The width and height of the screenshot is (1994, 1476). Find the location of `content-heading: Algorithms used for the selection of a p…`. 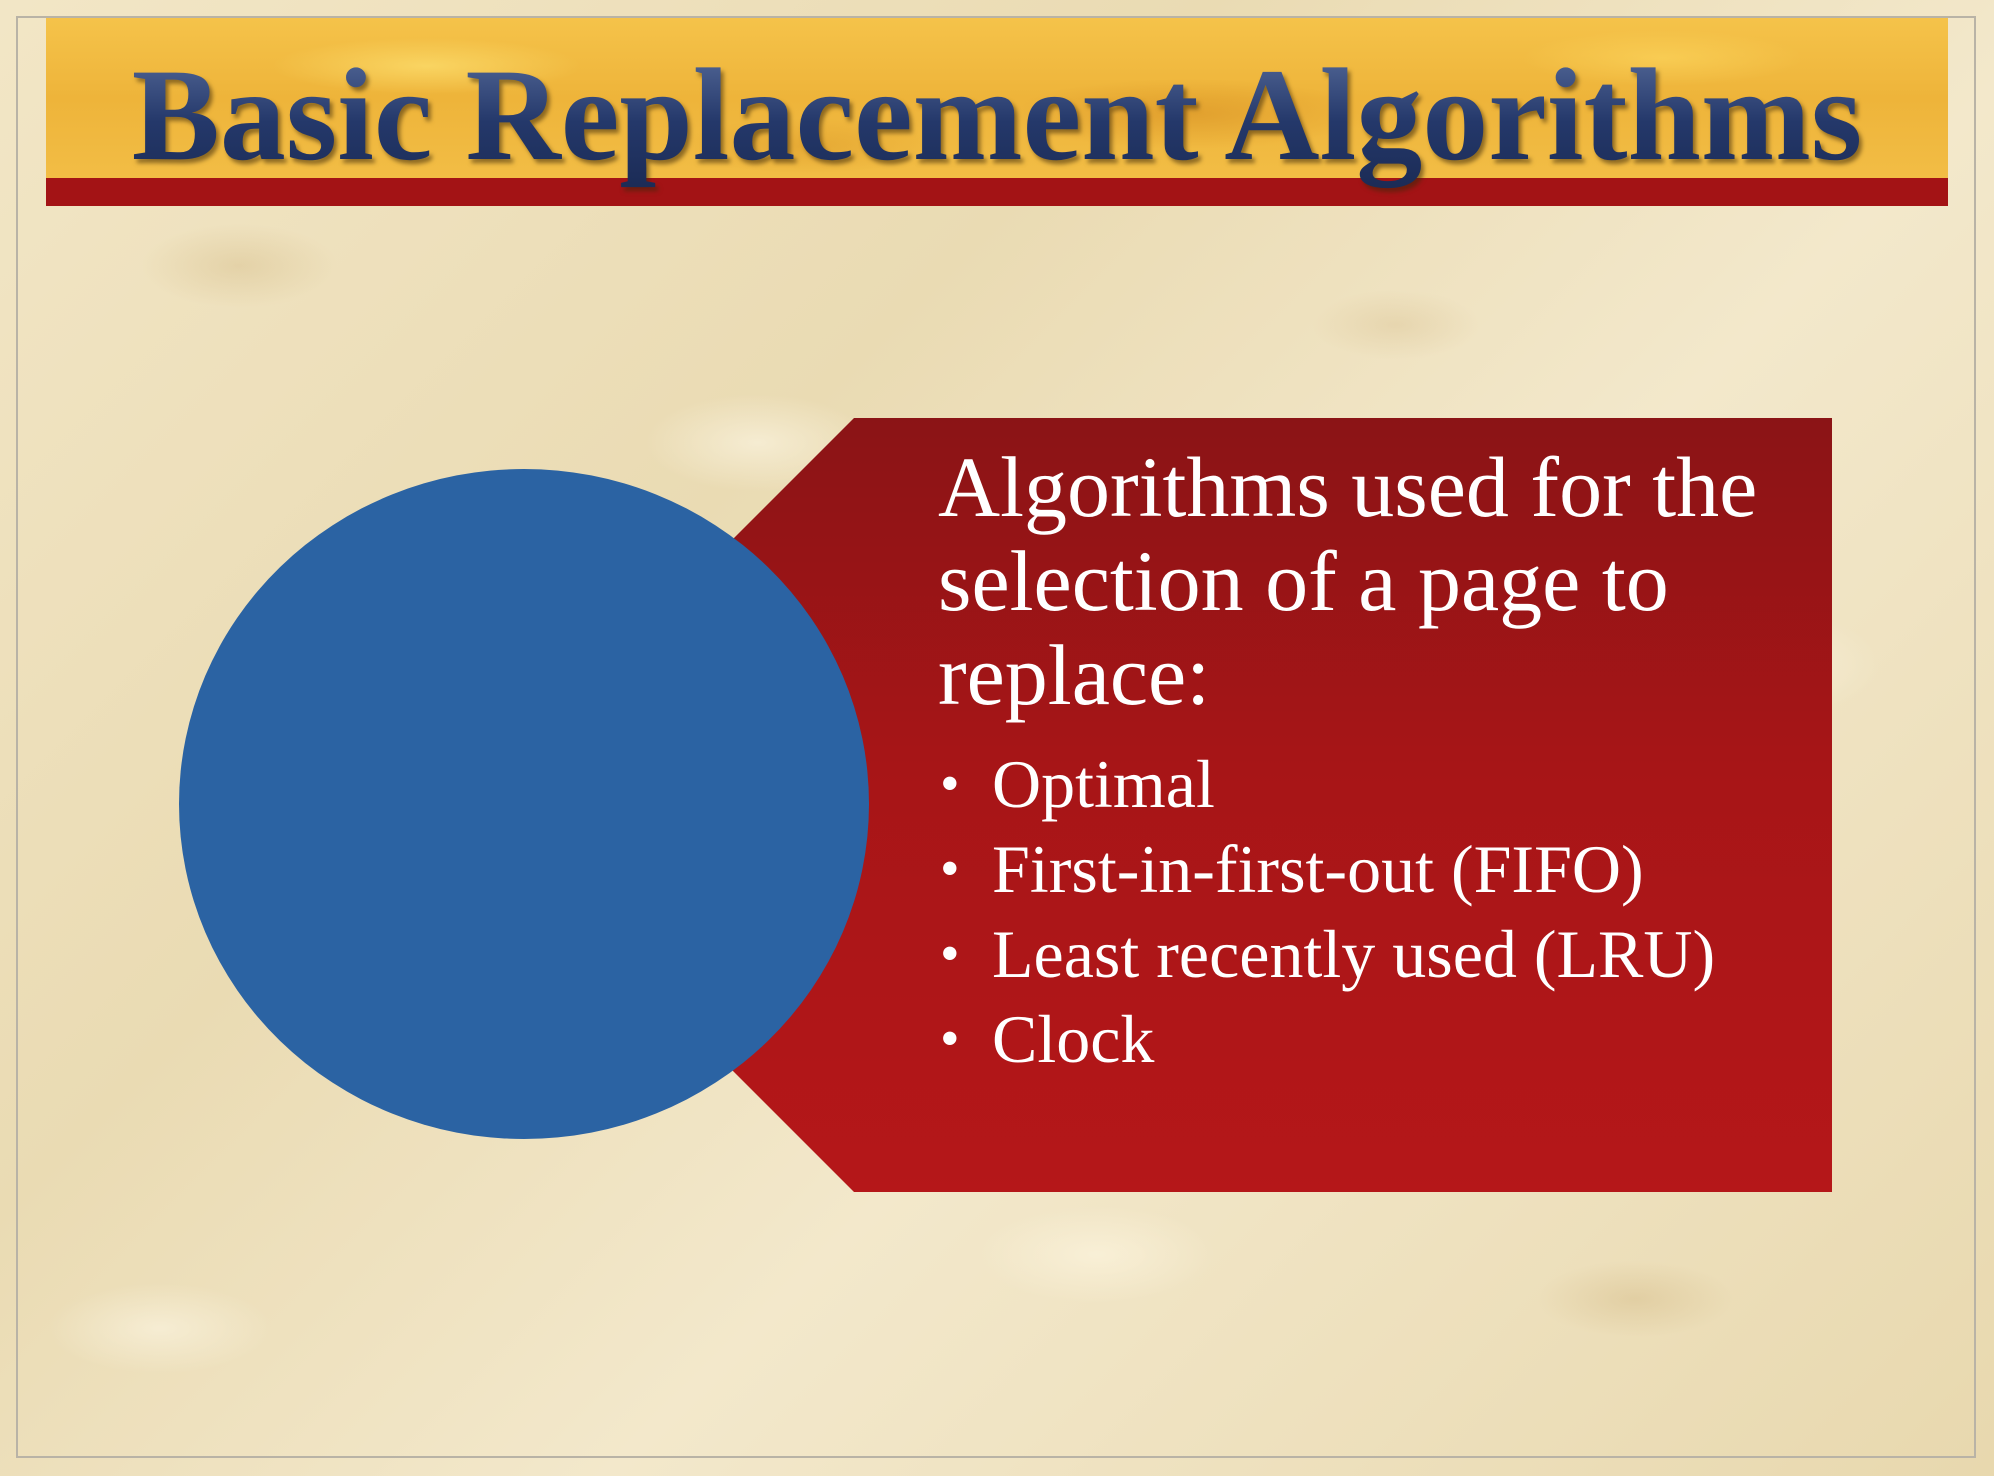

content-heading: Algorithms used for the selection of a p… is located at coordinates (1348, 581).